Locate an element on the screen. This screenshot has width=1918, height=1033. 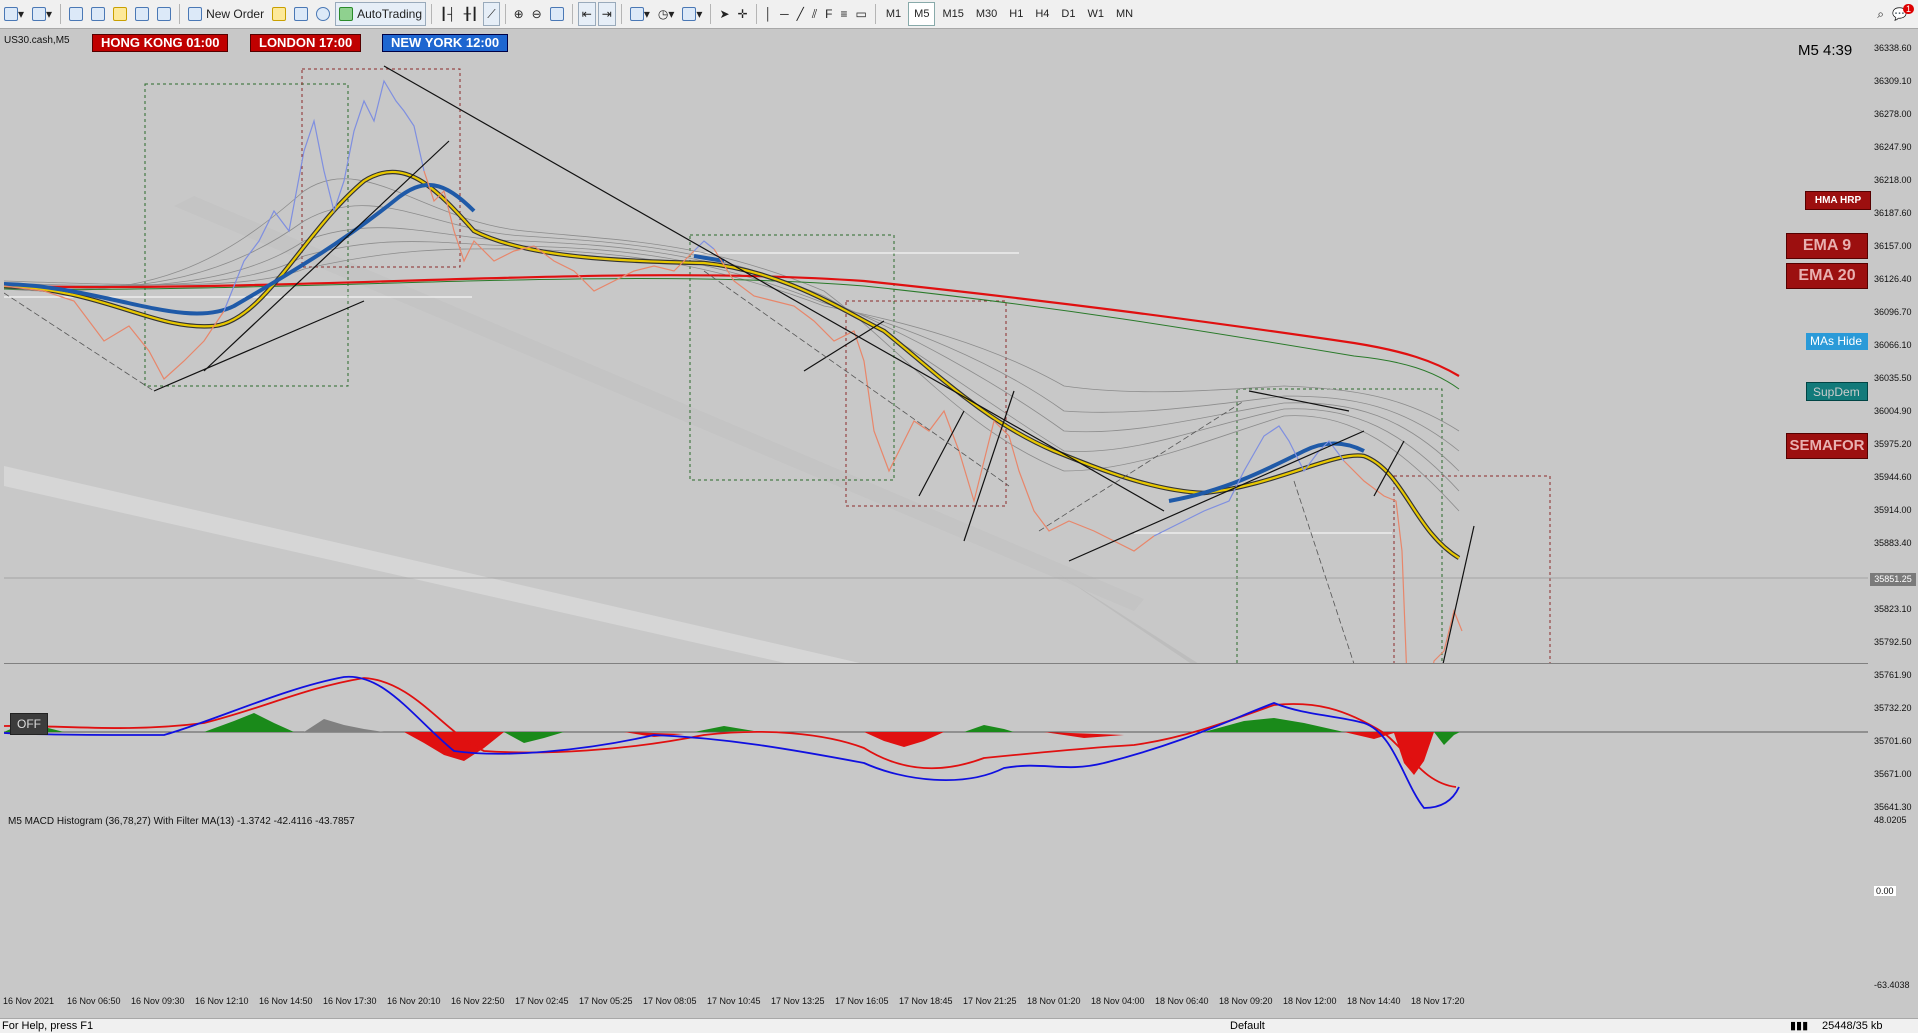
chat-button: 💬 1 is located at coordinates (1903, 14).